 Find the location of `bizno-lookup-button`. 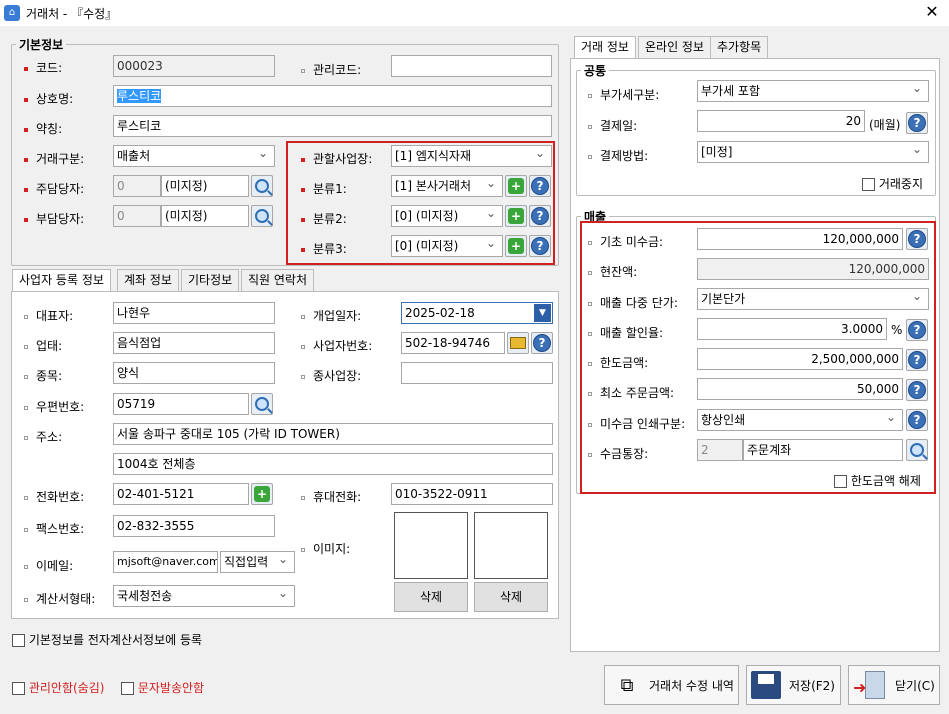

bizno-lookup-button is located at coordinates (518, 343).